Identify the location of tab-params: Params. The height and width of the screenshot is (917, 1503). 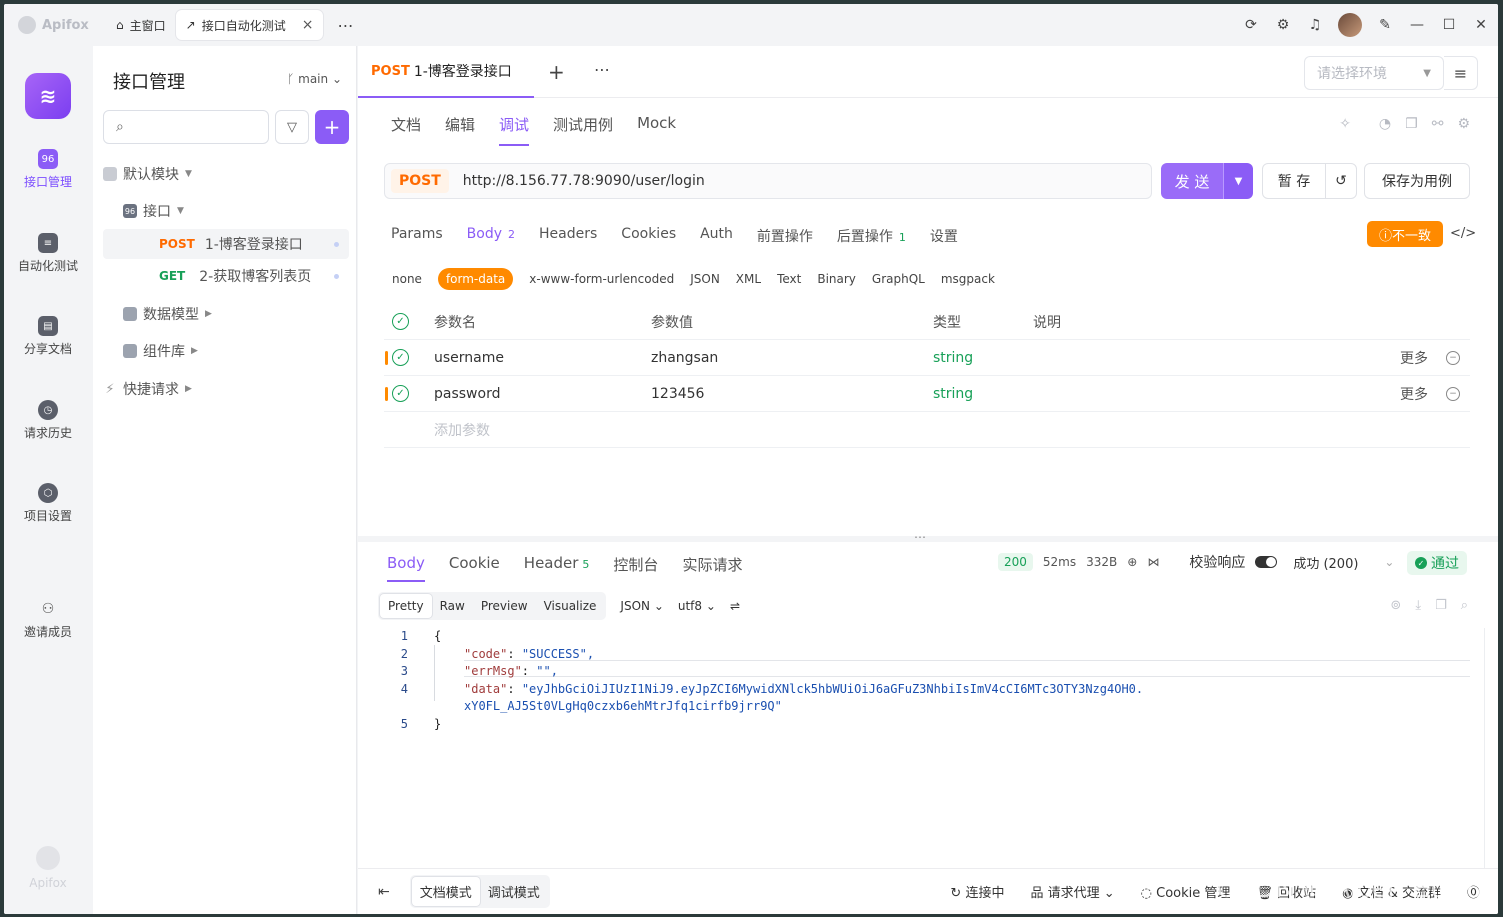
(417, 236).